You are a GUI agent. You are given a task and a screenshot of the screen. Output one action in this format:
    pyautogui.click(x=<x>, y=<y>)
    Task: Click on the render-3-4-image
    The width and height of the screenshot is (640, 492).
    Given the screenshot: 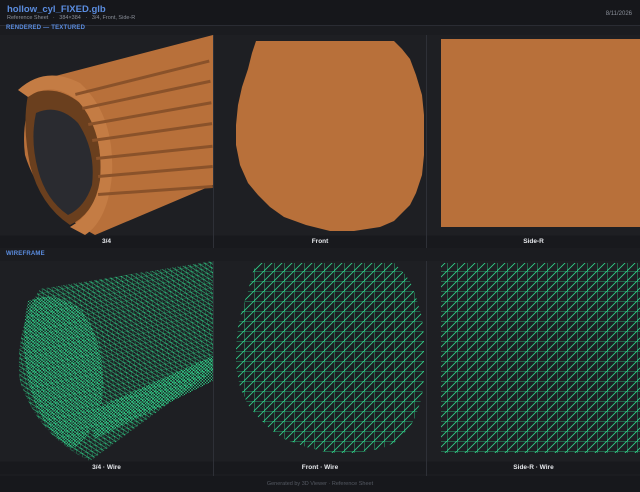 What is the action you would take?
    pyautogui.click(x=106, y=135)
    